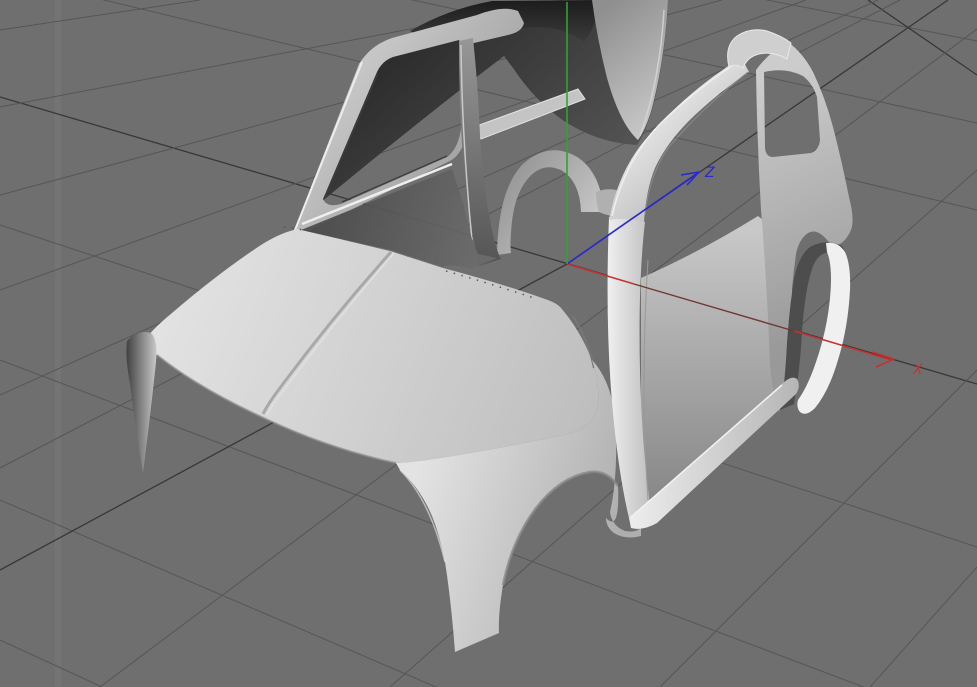  What do you see at coordinates (709, 173) in the screenshot?
I see `z-axis-label: Z` at bounding box center [709, 173].